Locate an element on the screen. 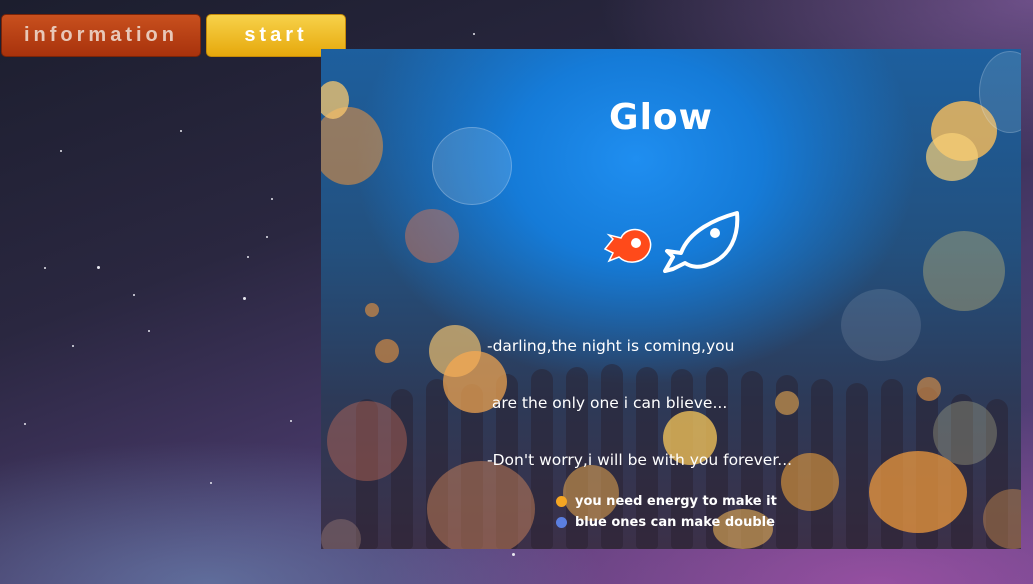  energy-dot-icon is located at coordinates (561, 501).